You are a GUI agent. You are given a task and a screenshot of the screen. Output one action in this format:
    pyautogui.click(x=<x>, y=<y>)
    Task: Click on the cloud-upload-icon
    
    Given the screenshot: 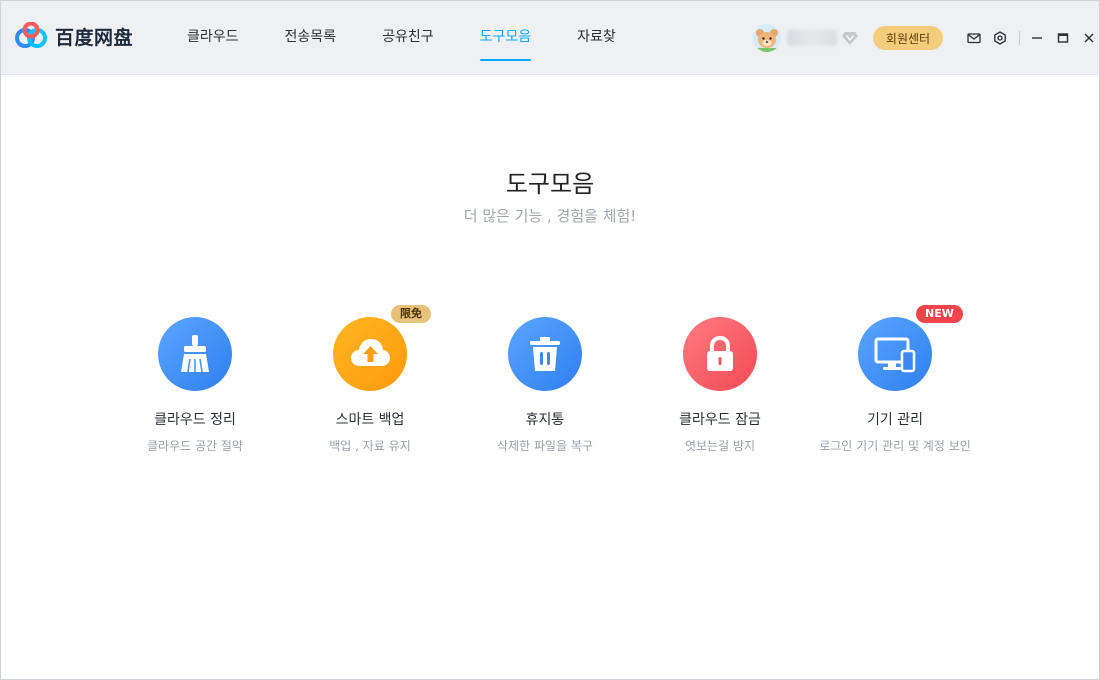 What is the action you would take?
    pyautogui.click(x=370, y=352)
    